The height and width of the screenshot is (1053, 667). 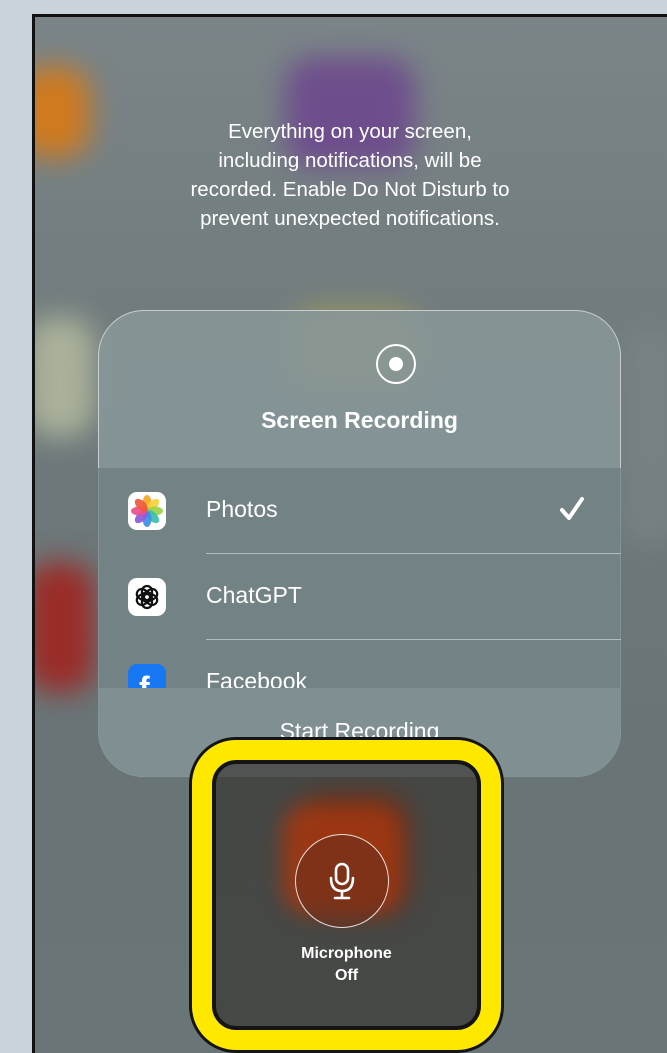 What do you see at coordinates (350, 131) in the screenshot?
I see `notice-line: Everything on your screen,` at bounding box center [350, 131].